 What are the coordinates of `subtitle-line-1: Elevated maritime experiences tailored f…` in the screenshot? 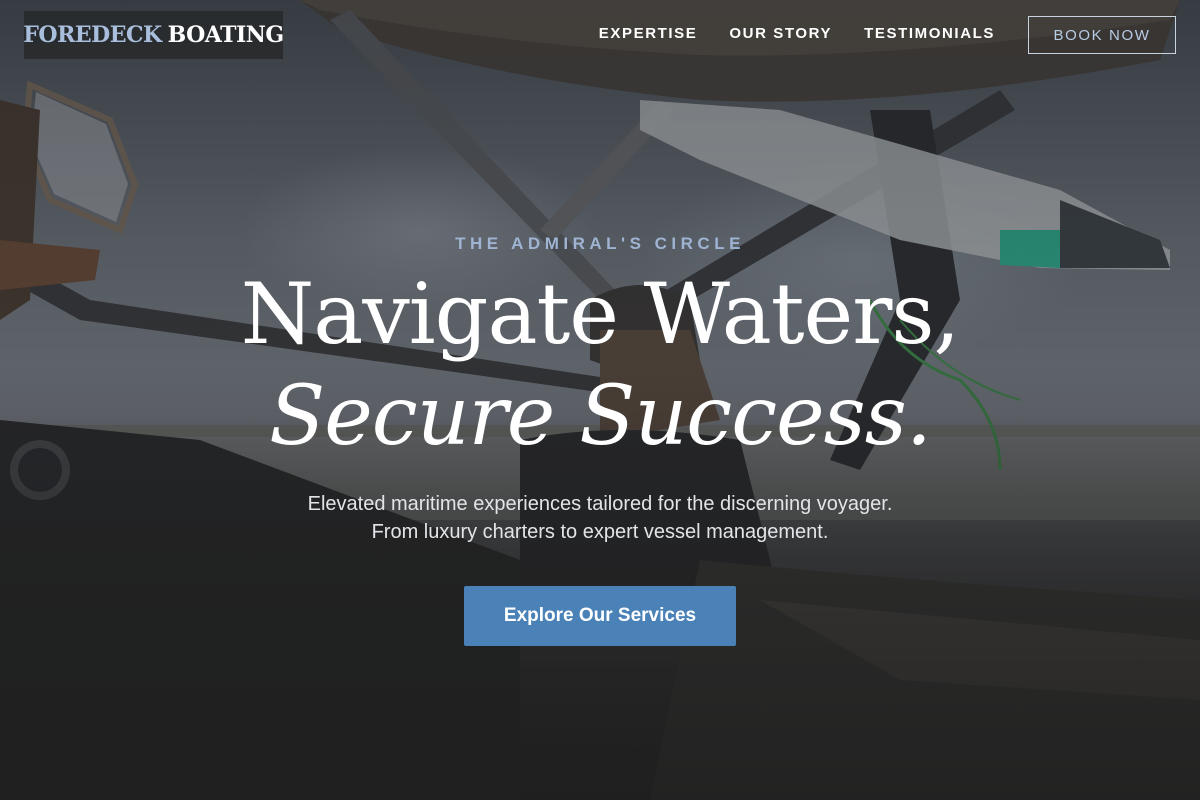 It's located at (600, 504).